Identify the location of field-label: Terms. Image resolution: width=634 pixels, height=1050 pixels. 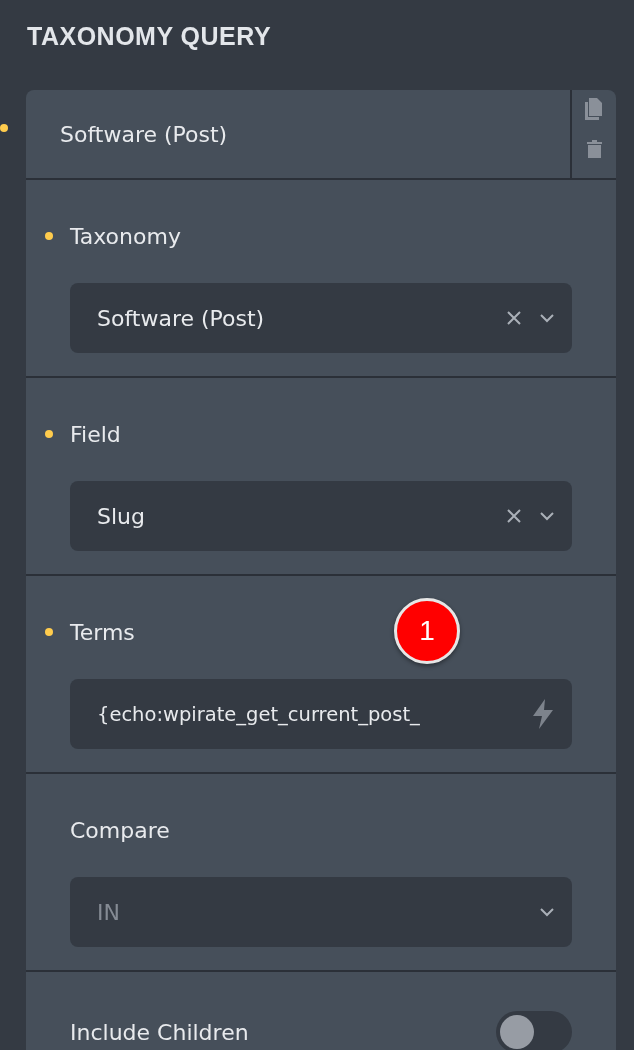
(102, 632).